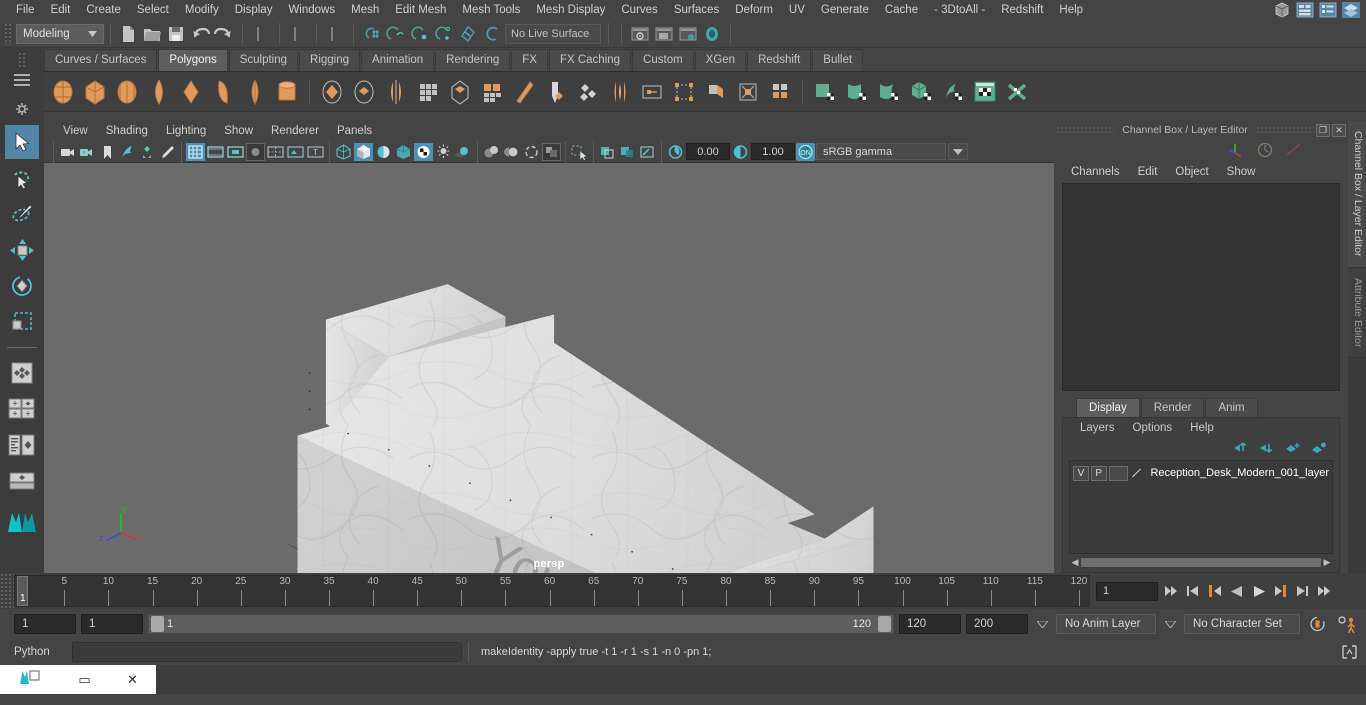 Image resolution: width=1366 pixels, height=705 pixels. What do you see at coordinates (7, 591) in the screenshot?
I see `time-slider-grip` at bounding box center [7, 591].